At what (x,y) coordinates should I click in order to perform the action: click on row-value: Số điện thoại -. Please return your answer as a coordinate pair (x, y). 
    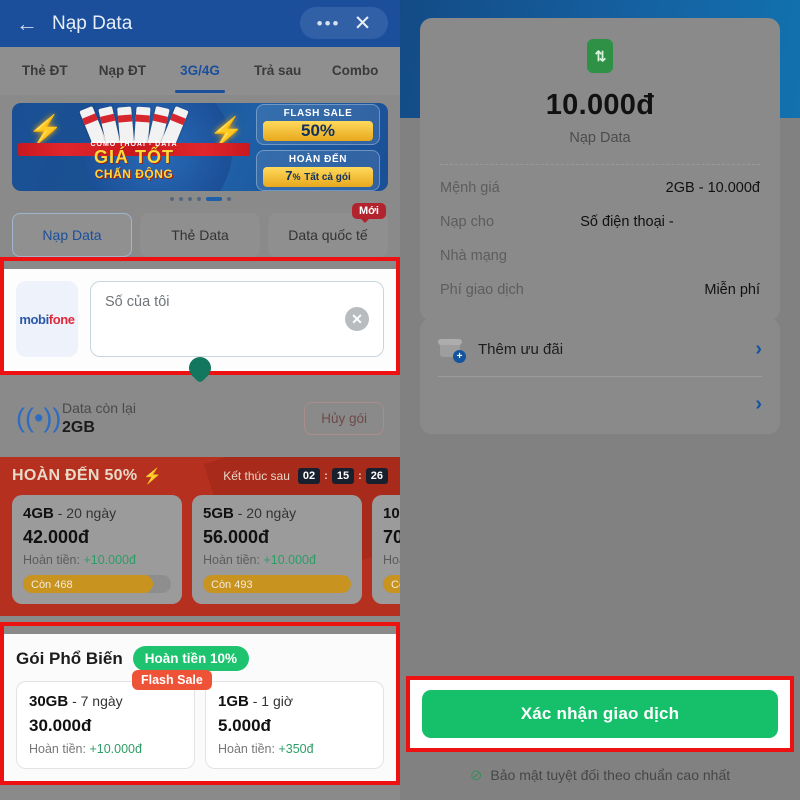
    Looking at the image, I should click on (627, 222).